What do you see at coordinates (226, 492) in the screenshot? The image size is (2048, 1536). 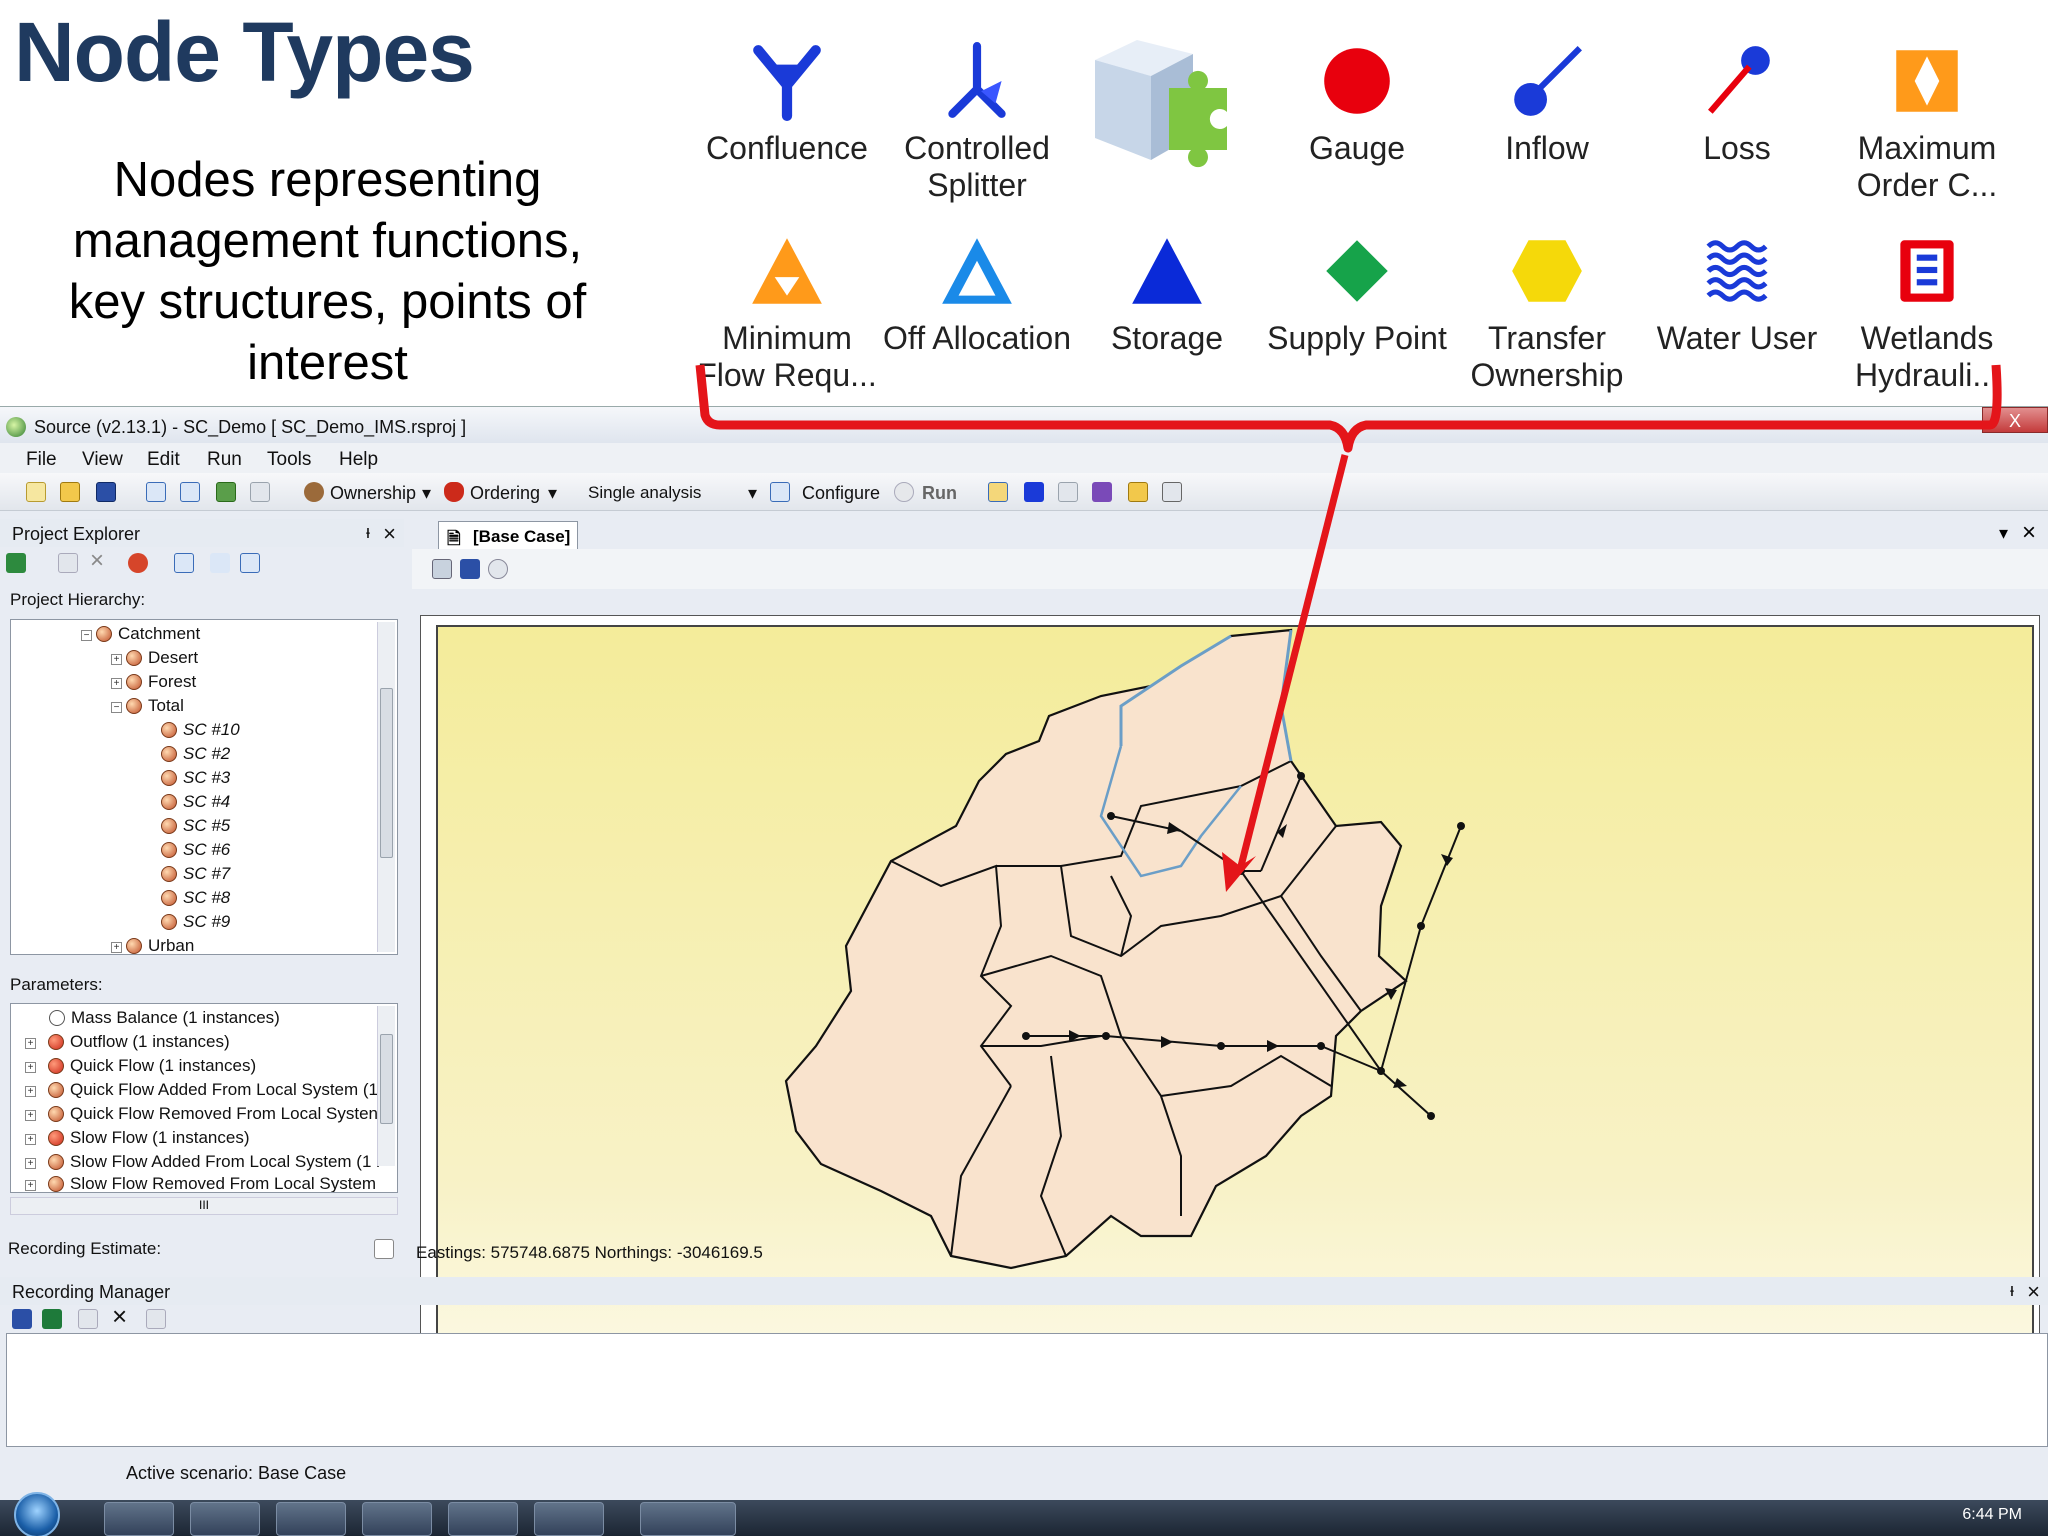 I see `map-icon` at bounding box center [226, 492].